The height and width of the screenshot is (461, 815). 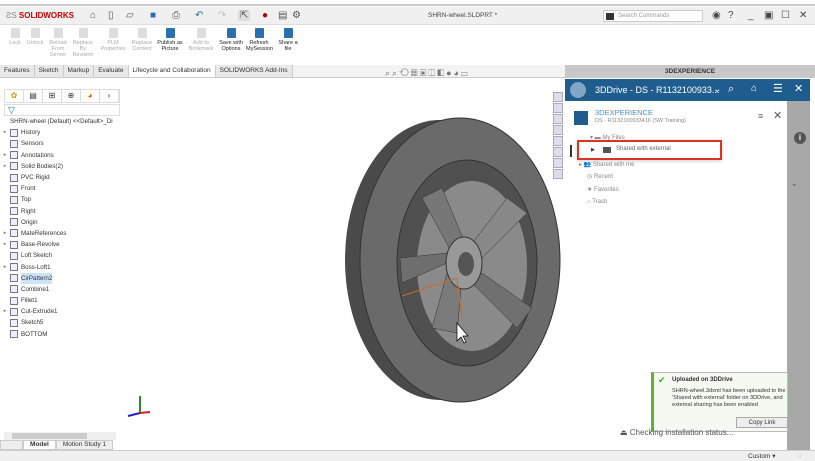 What do you see at coordinates (79, 71) in the screenshot?
I see `tab-markup: Markup` at bounding box center [79, 71].